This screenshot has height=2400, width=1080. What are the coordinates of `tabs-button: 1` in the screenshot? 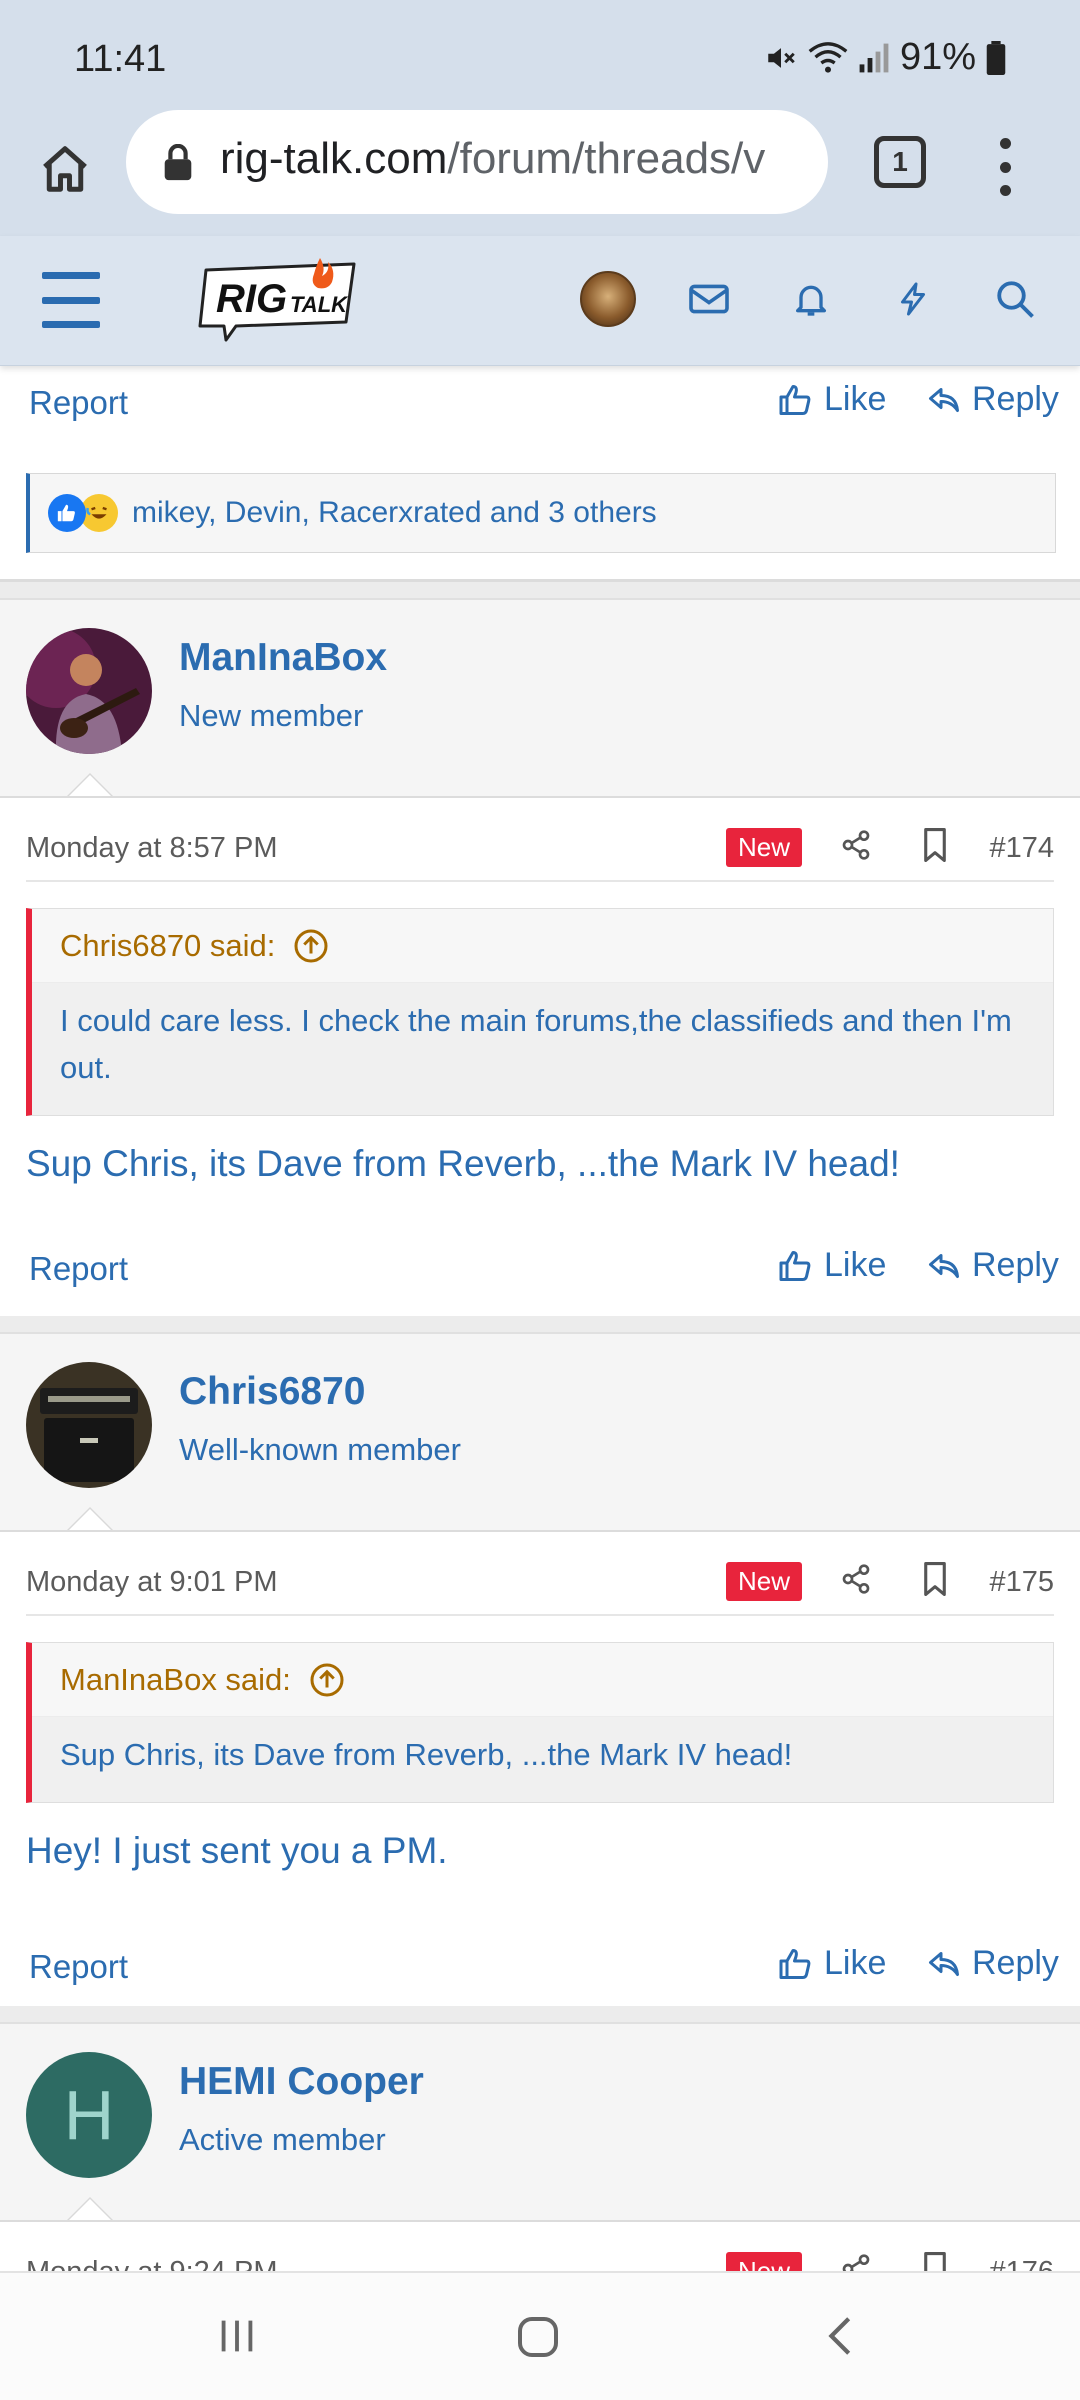 It's located at (900, 162).